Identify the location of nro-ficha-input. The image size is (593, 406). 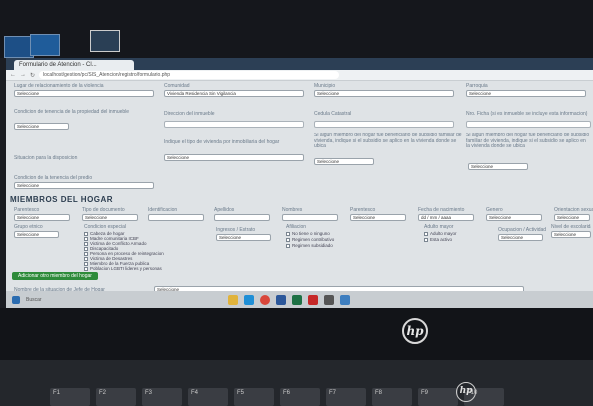
(528, 124).